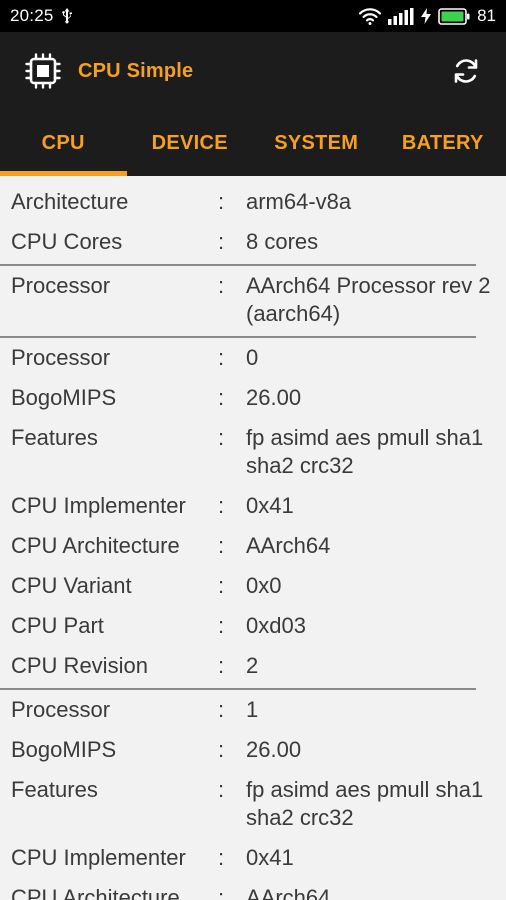 Image resolution: width=506 pixels, height=900 pixels. Describe the element at coordinates (299, 201) in the screenshot. I see `row-value: arm64-v8a` at that location.